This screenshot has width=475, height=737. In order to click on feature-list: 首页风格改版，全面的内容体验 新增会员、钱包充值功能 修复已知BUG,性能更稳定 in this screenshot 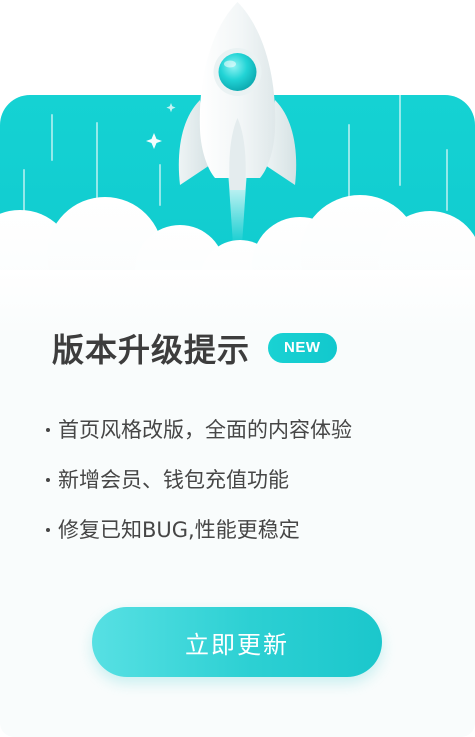, I will do `click(199, 480)`.